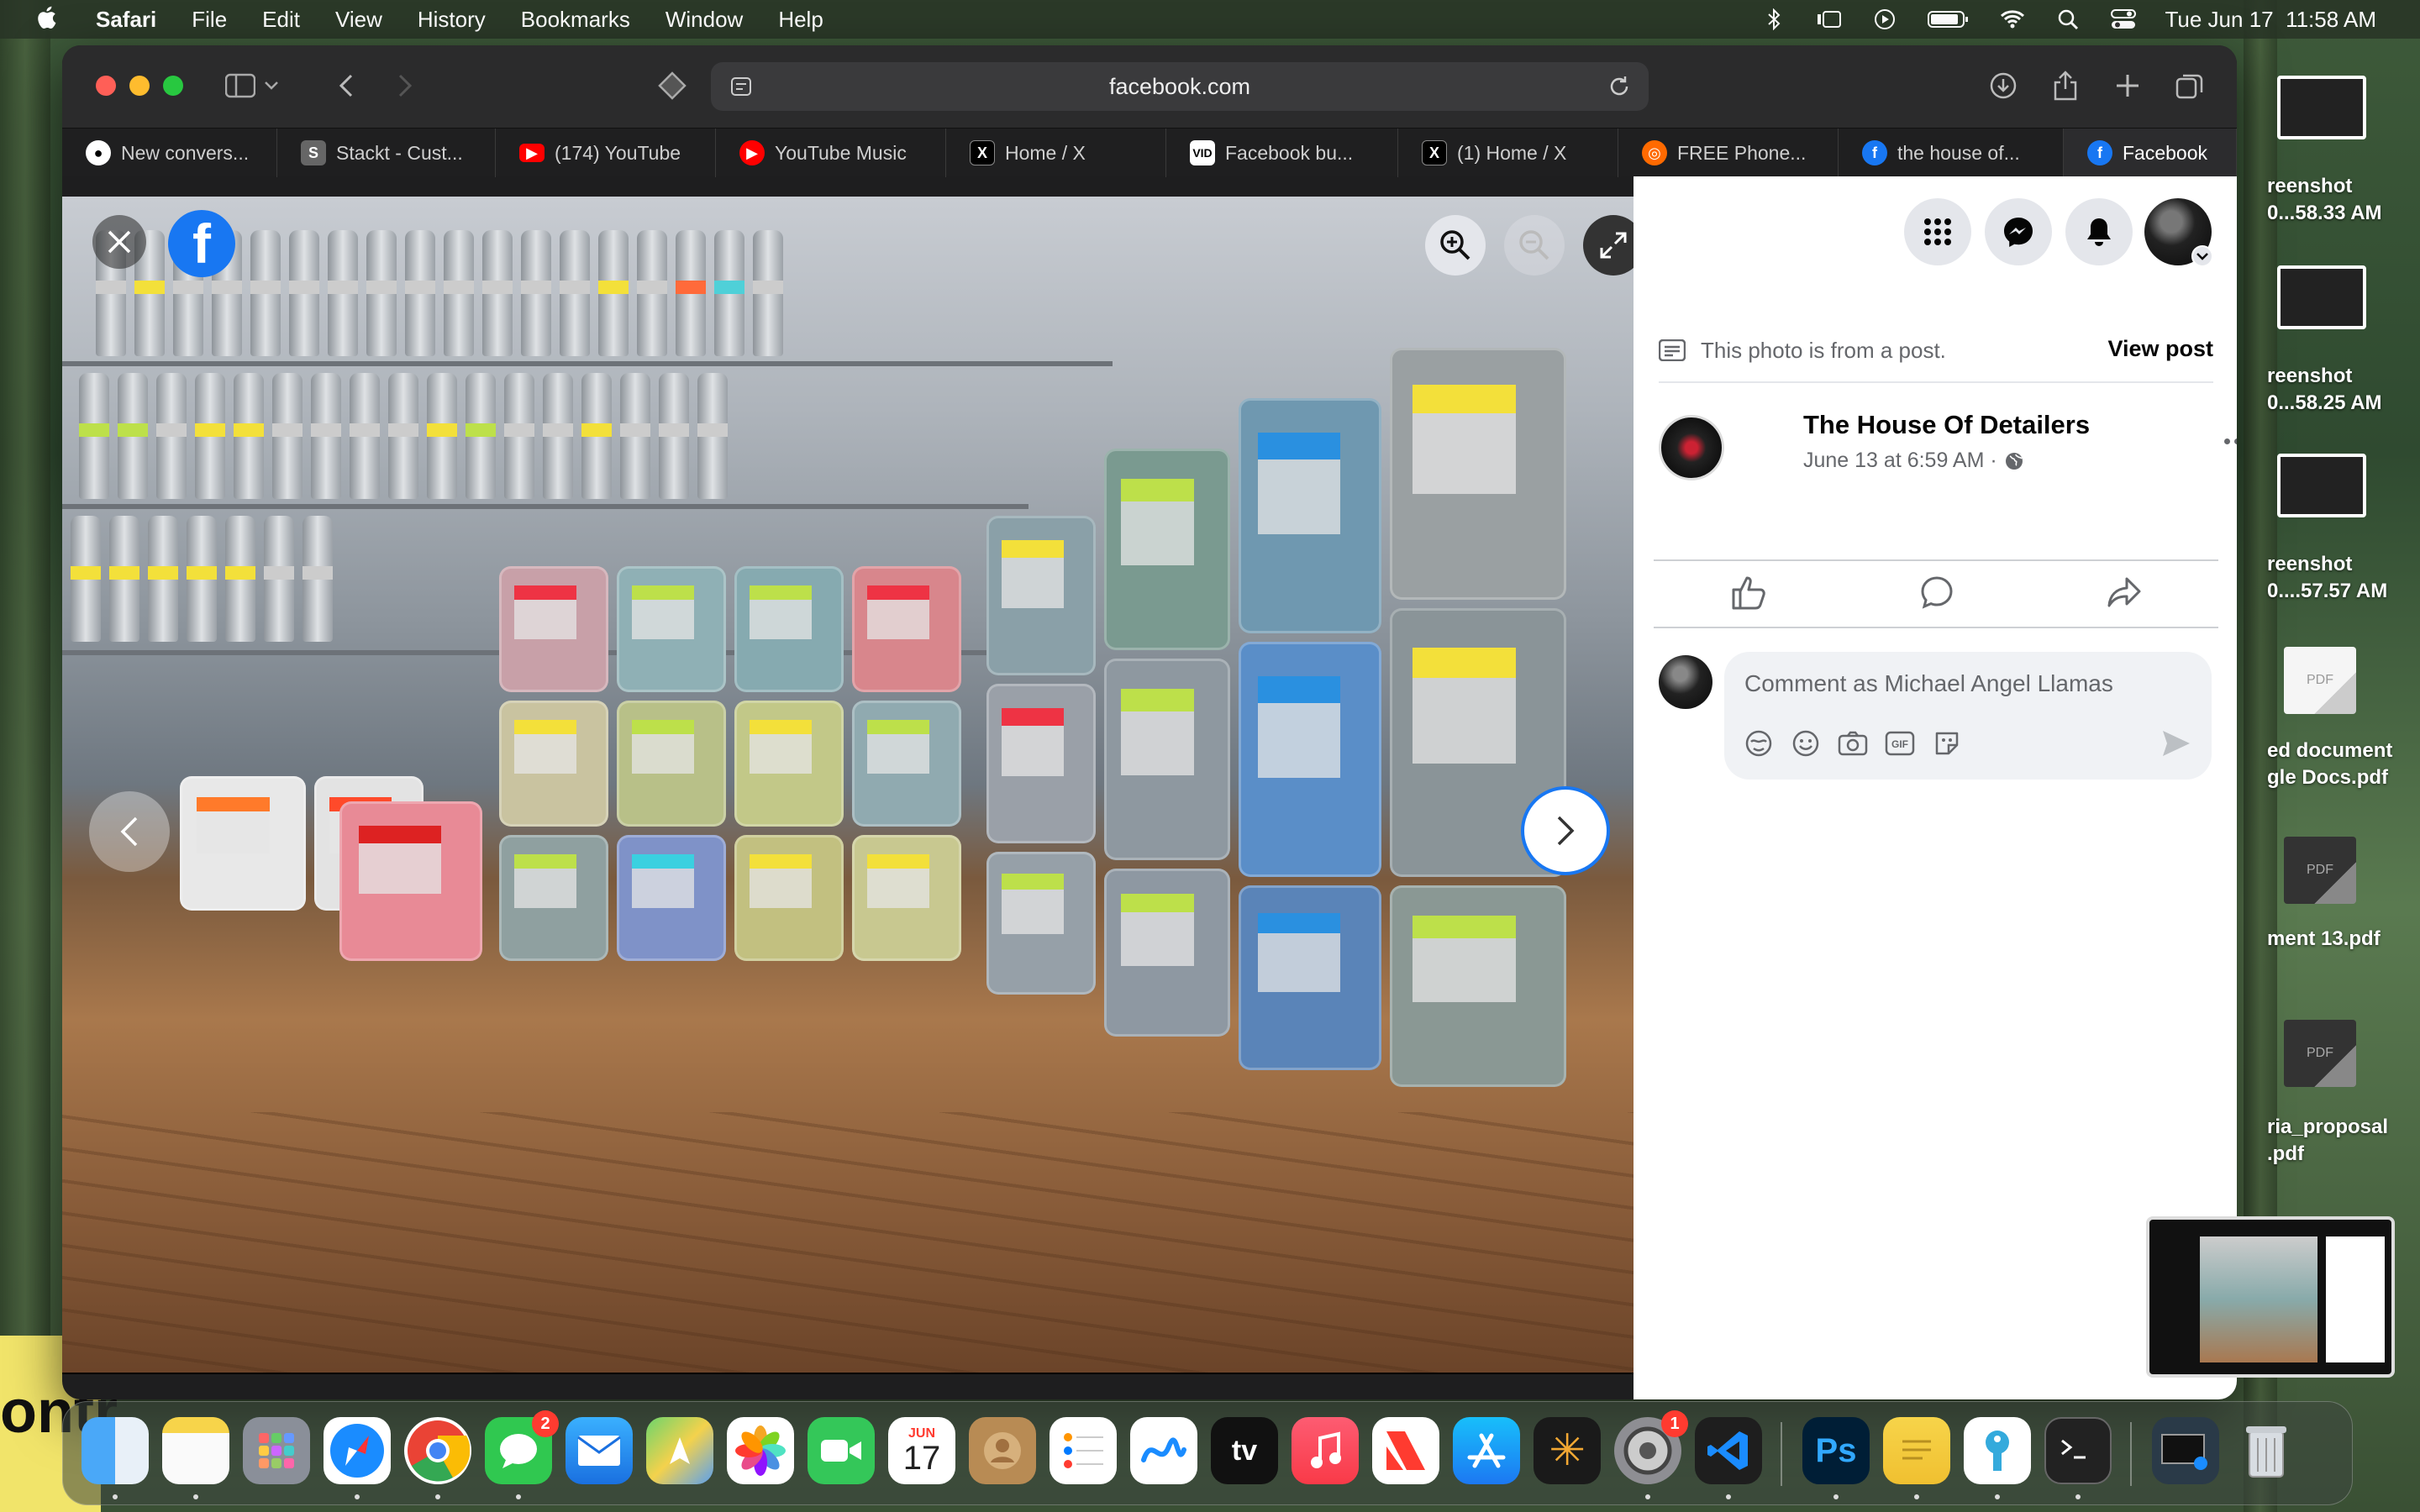 The width and height of the screenshot is (2420, 1512). What do you see at coordinates (129, 831) in the screenshot?
I see `previous-photo-button` at bounding box center [129, 831].